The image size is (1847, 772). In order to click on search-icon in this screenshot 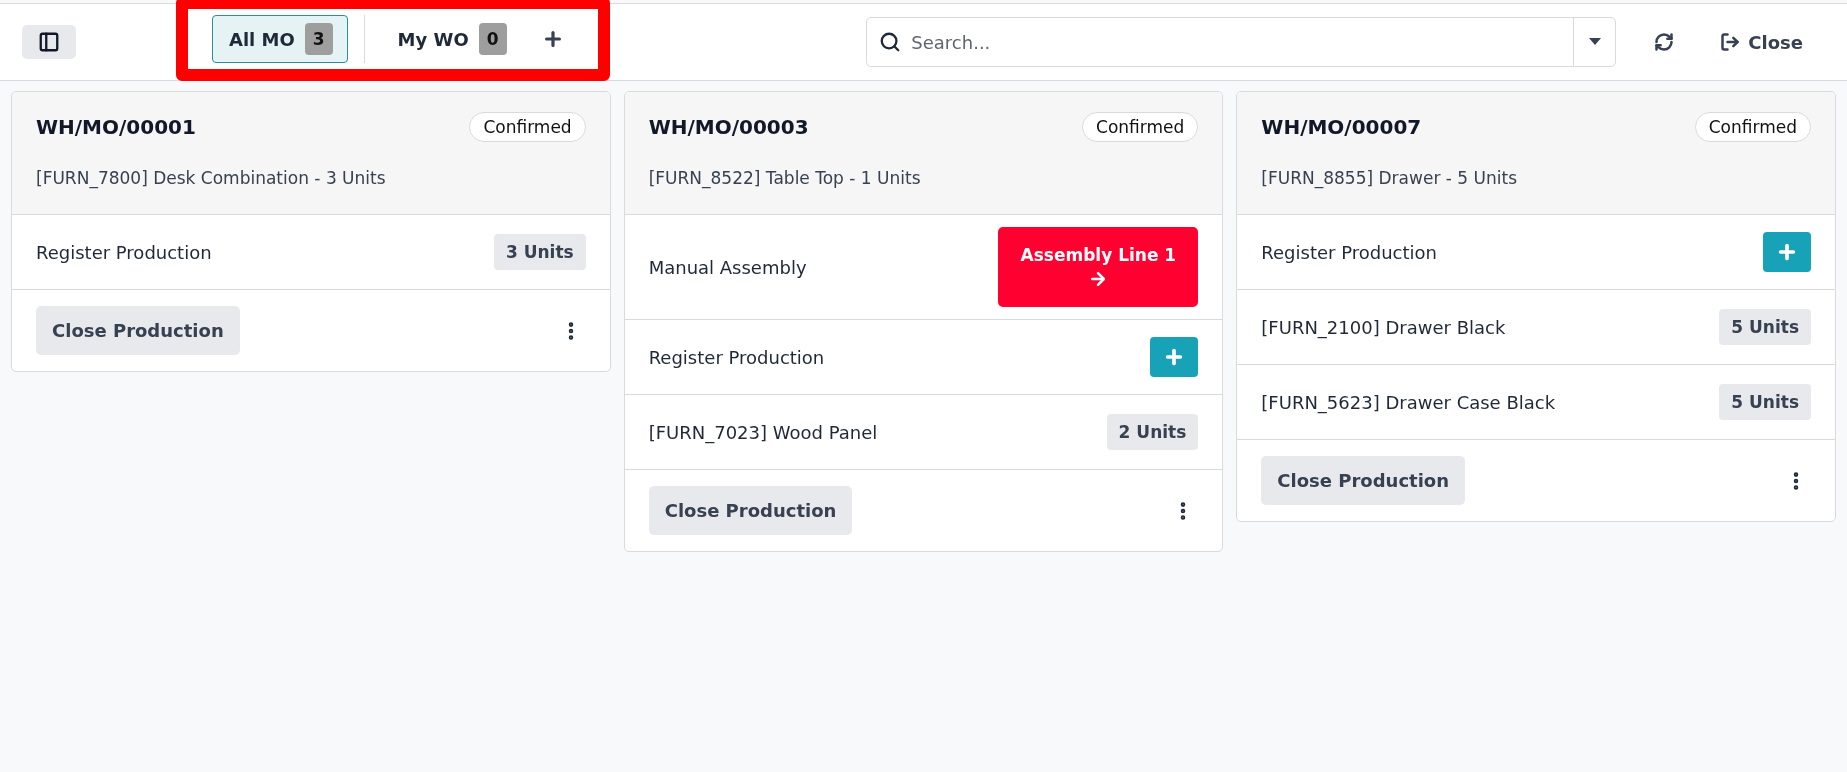, I will do `click(890, 42)`.